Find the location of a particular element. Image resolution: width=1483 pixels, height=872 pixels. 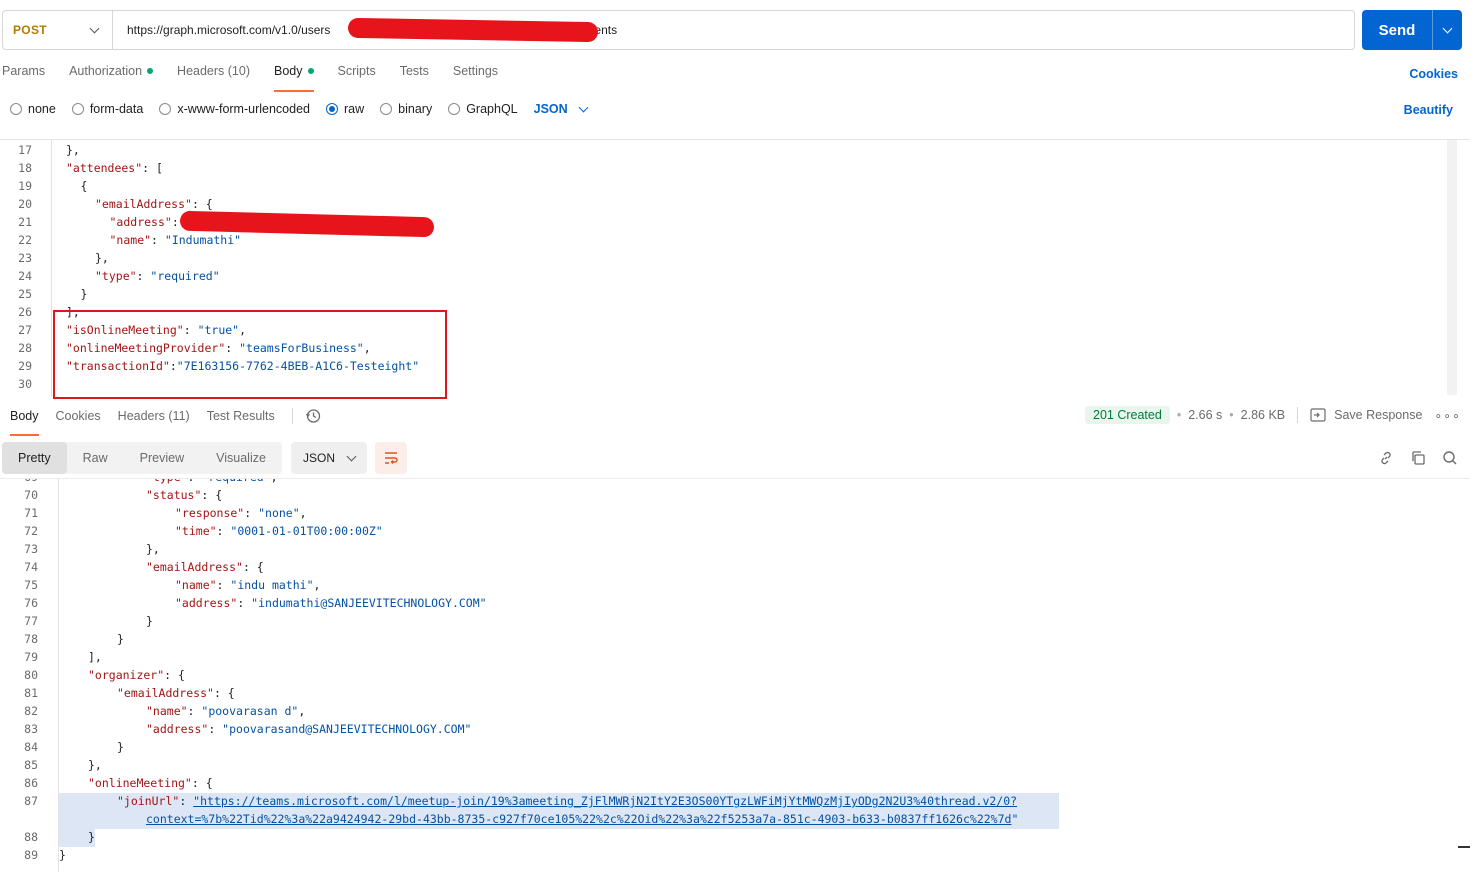

method-label: POST is located at coordinates (30, 30).